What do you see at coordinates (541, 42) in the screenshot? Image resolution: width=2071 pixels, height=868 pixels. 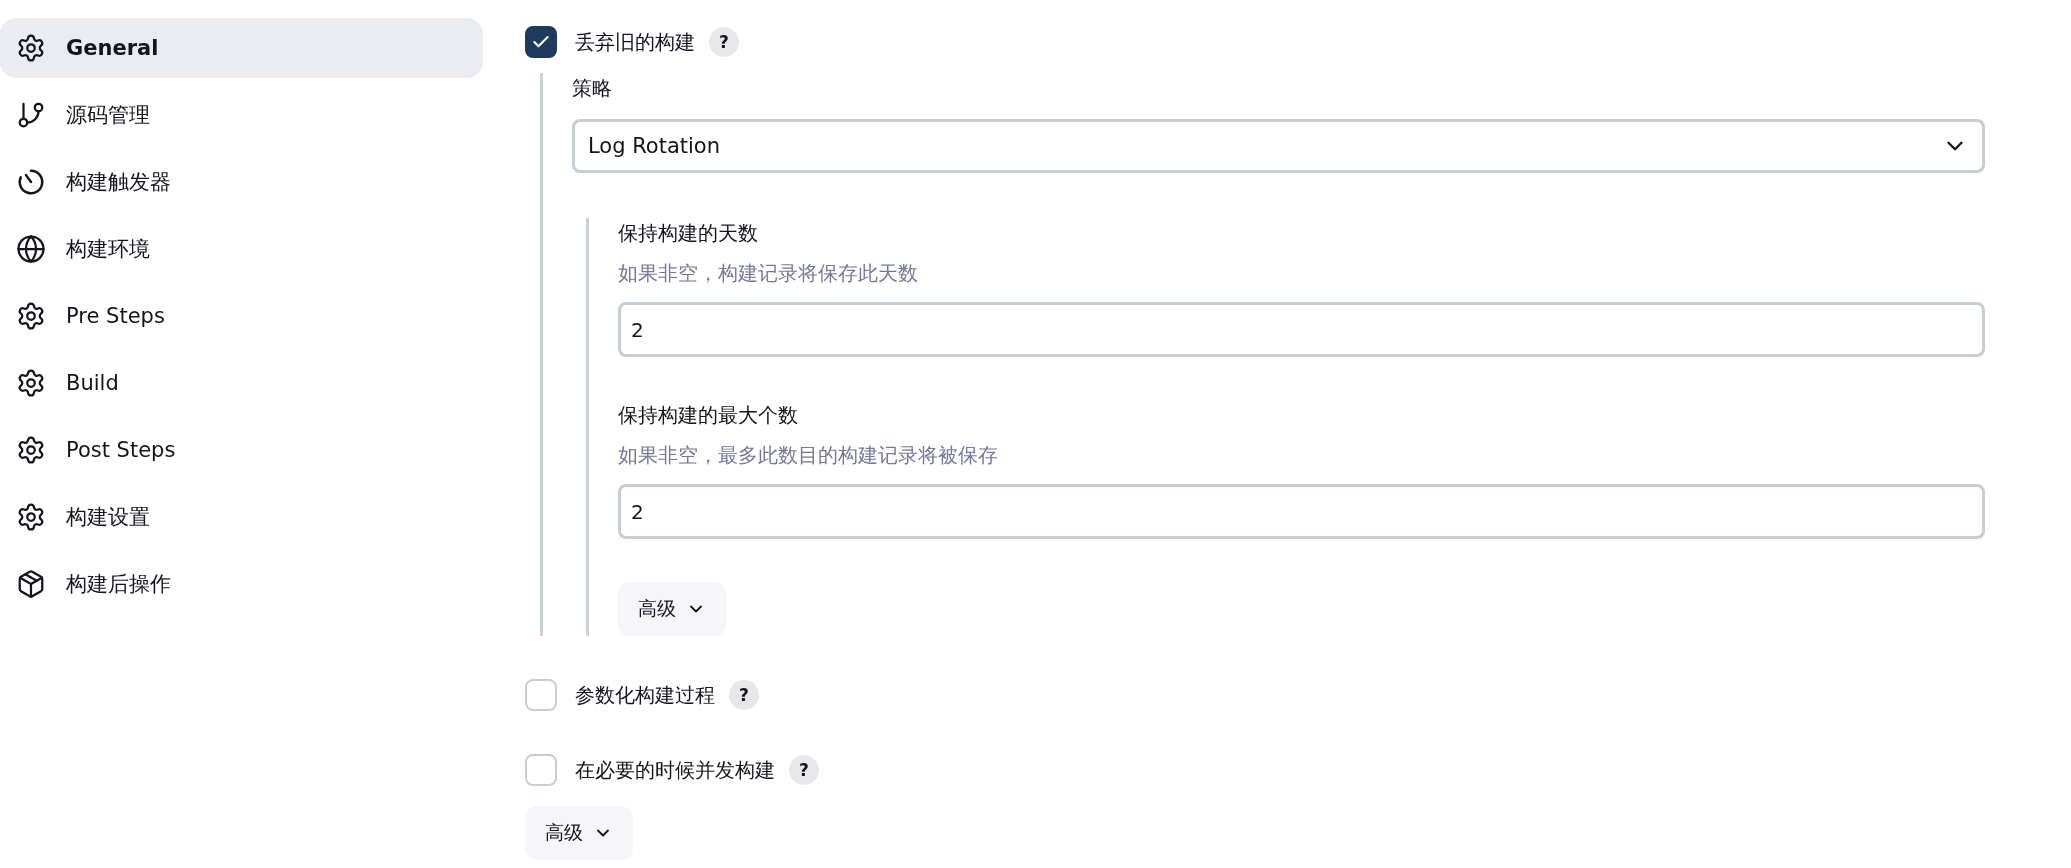 I see `checkbox` at bounding box center [541, 42].